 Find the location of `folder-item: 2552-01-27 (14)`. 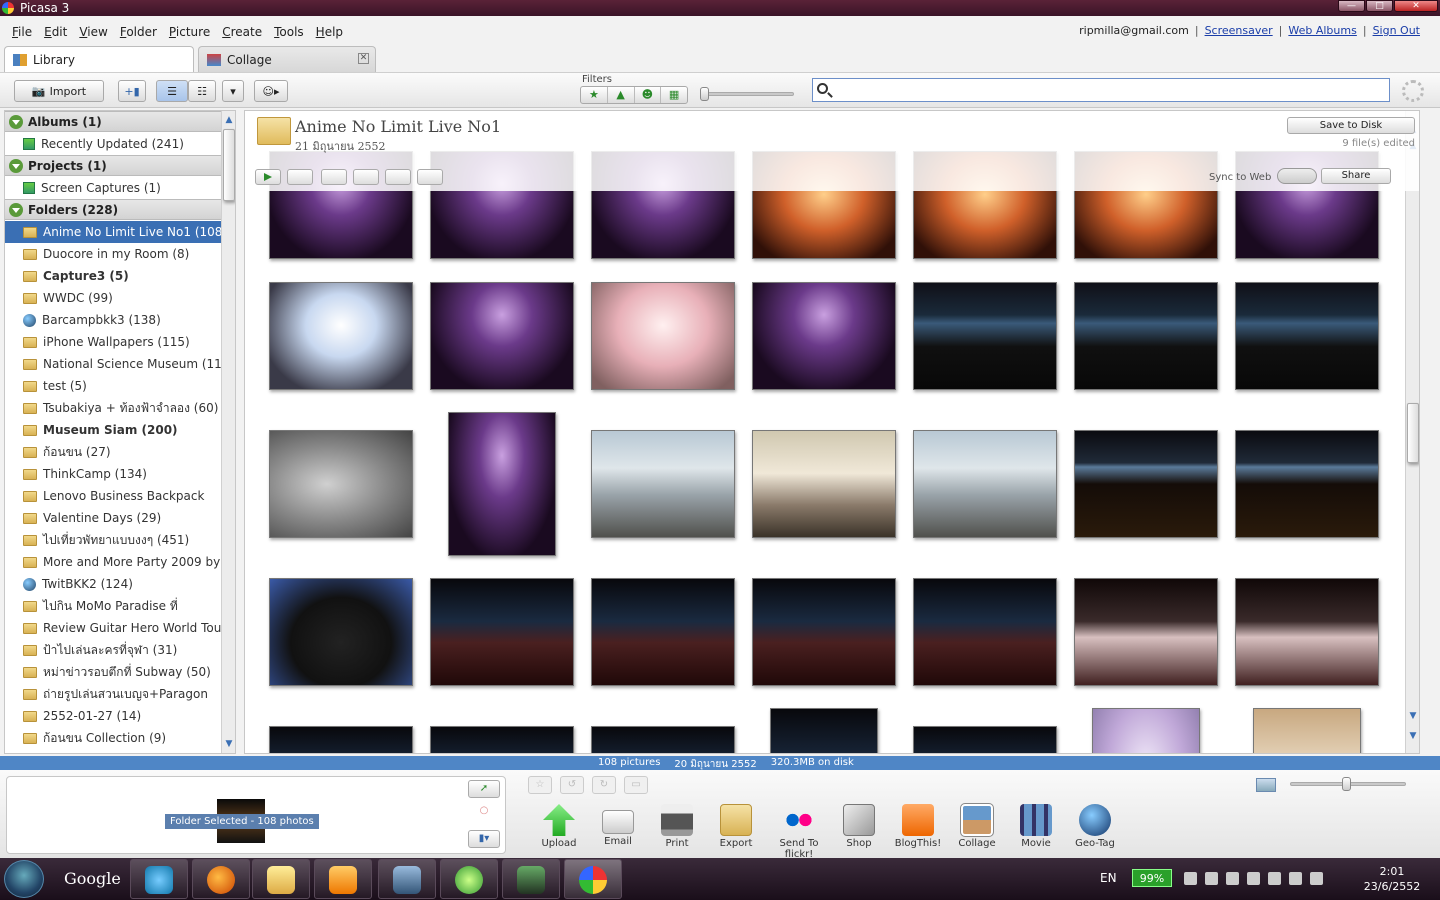

folder-item: 2552-01-27 (14) is located at coordinates (113, 716).